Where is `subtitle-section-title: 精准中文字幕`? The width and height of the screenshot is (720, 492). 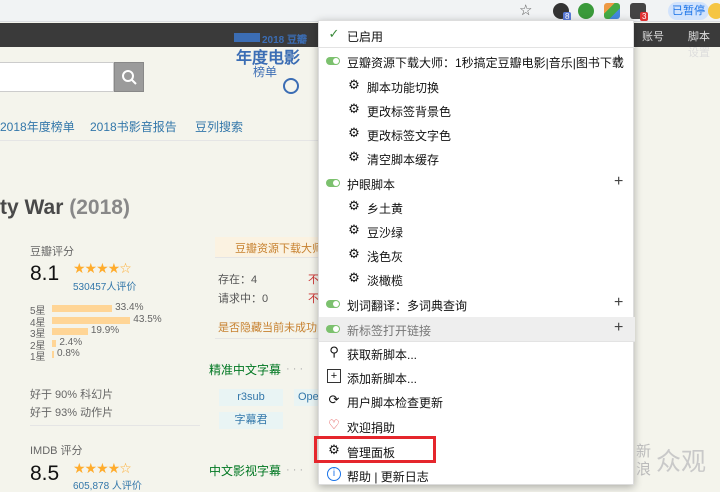
subtitle-section-title: 精准中文字幕 is located at coordinates (245, 370).